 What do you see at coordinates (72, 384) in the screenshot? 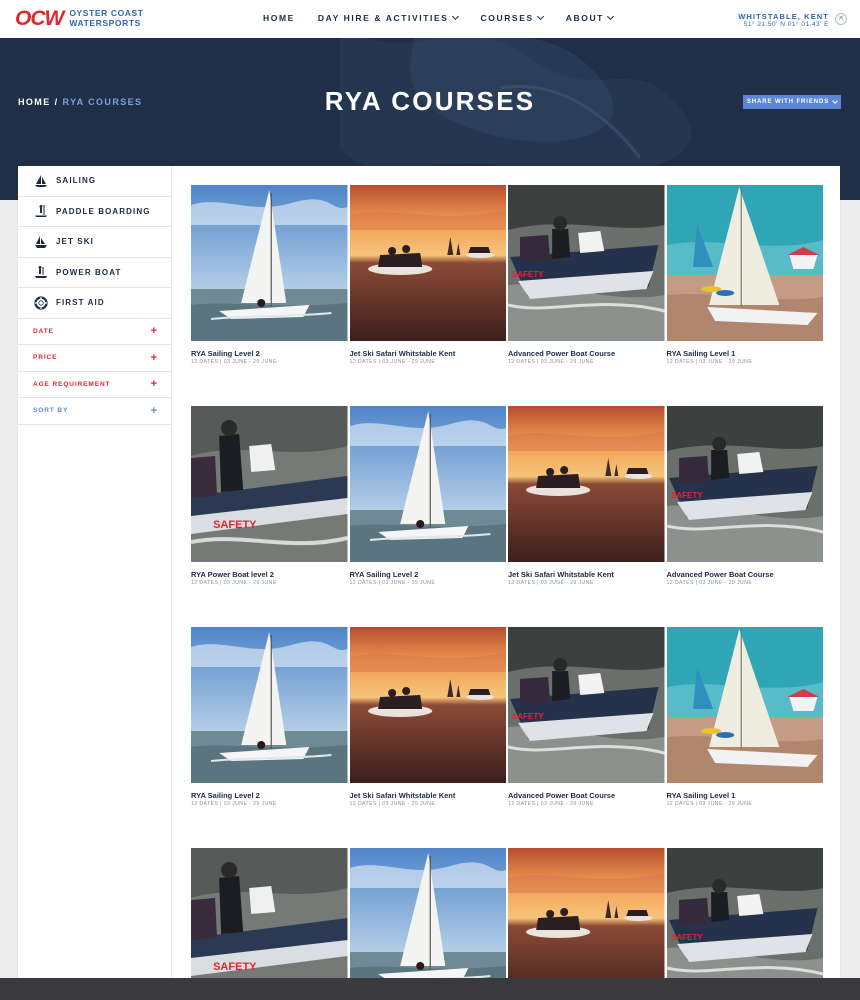
I see `filter-label: AGE REQUIREMENT` at bounding box center [72, 384].